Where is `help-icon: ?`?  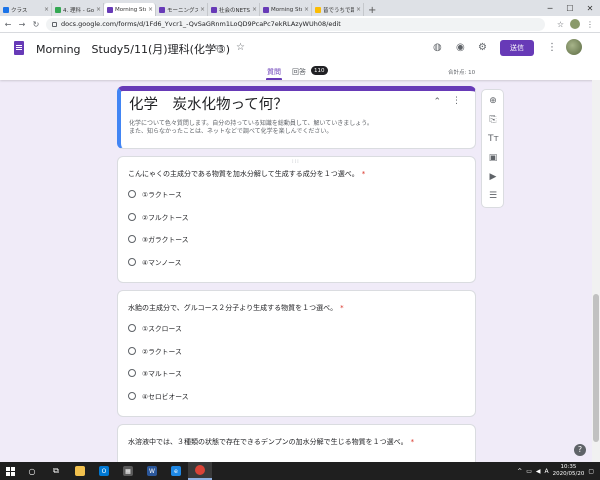 help-icon: ? is located at coordinates (580, 450).